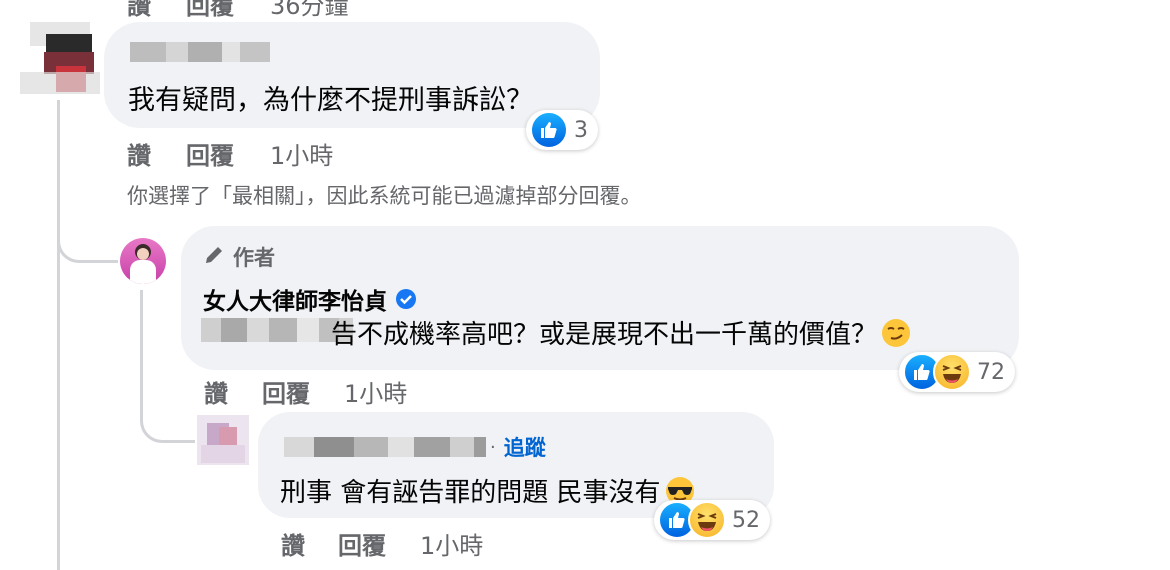  I want to click on reply-name-row: · 追蹤, so click(415, 447).